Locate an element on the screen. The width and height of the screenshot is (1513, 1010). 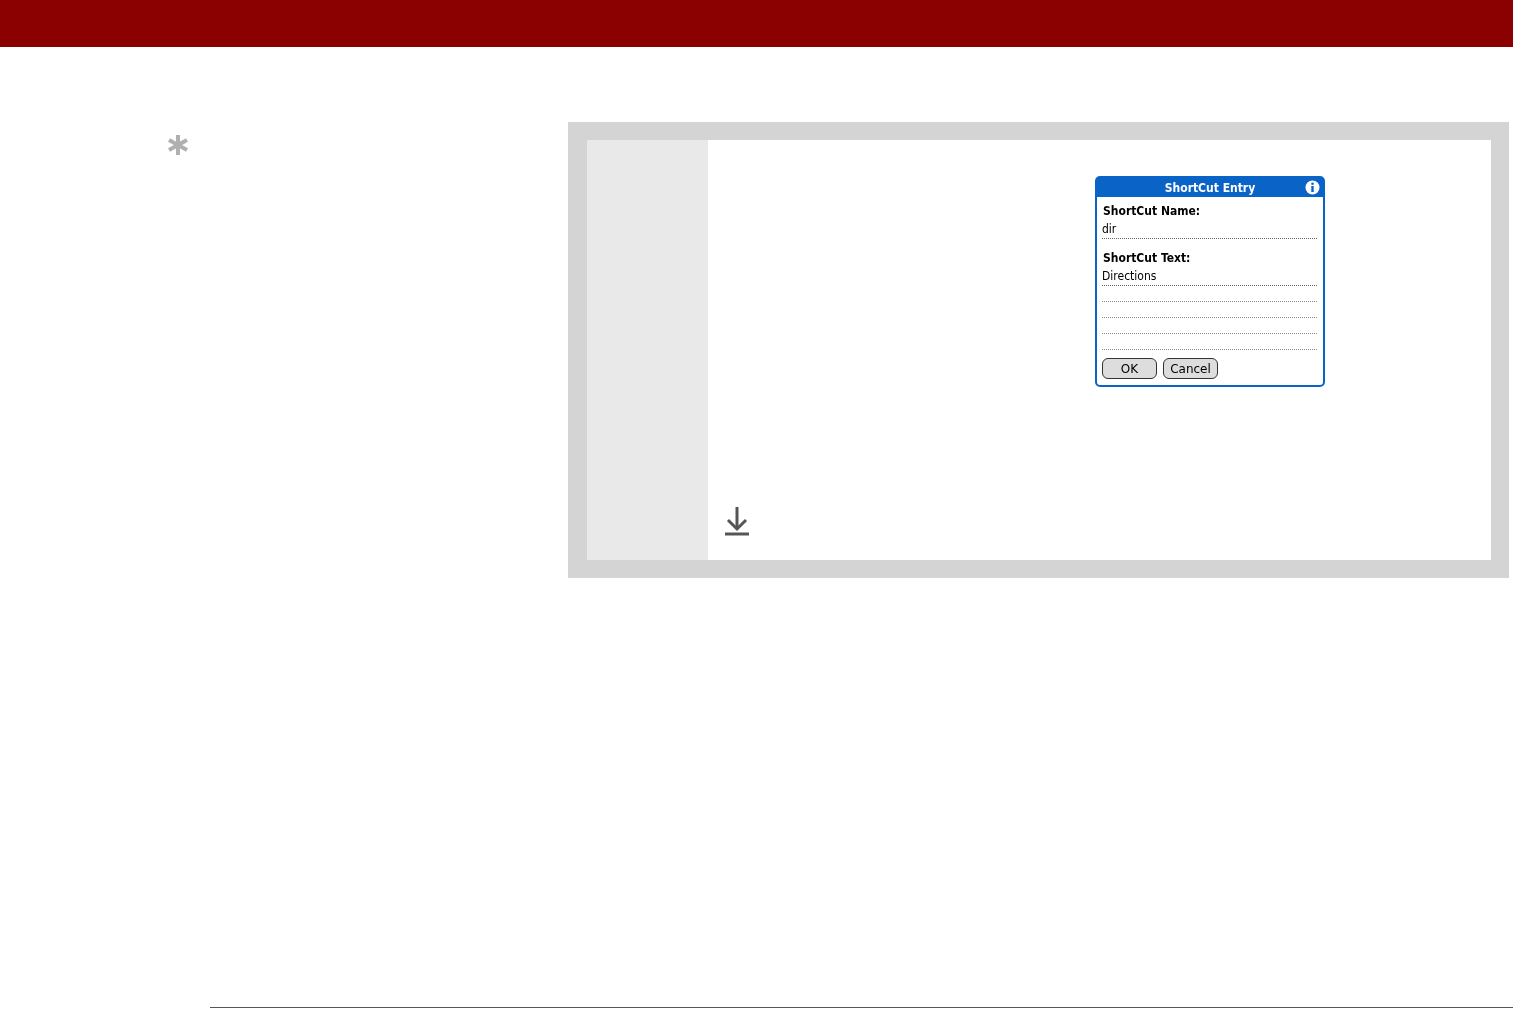
field-label: ShortCut Text: is located at coordinates (1147, 258).